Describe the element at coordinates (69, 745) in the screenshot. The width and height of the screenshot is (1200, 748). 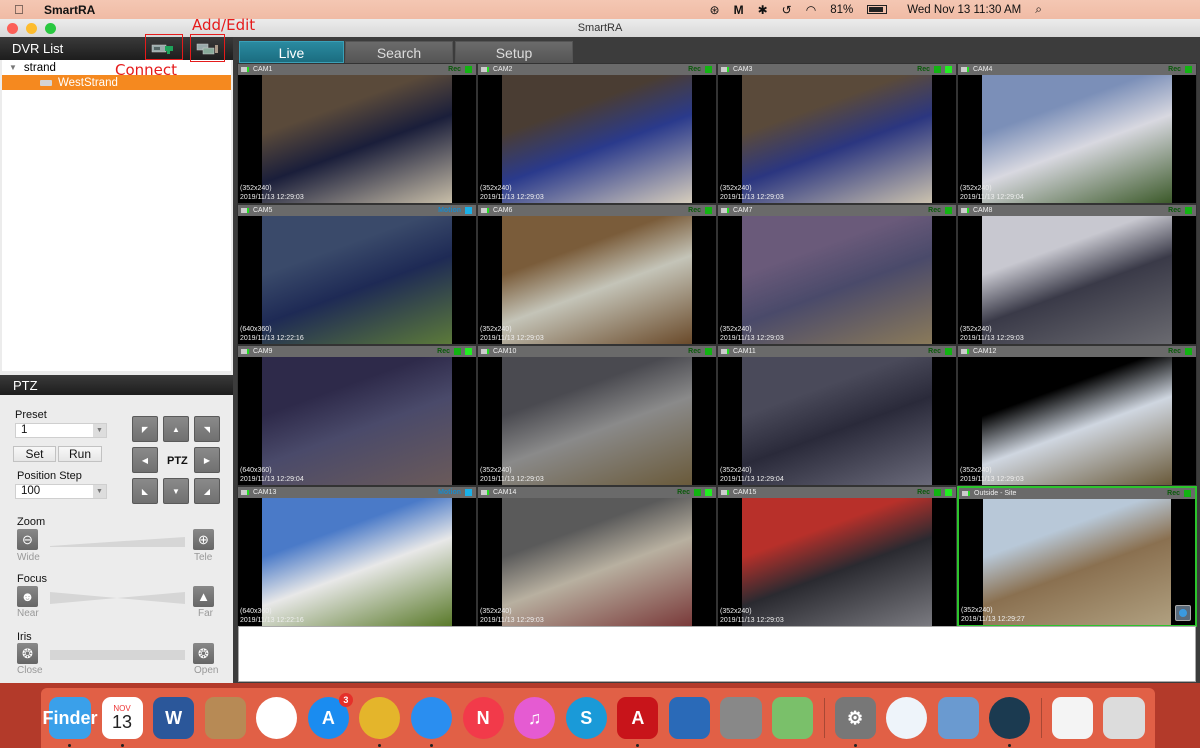
I see `running-indicator` at that location.